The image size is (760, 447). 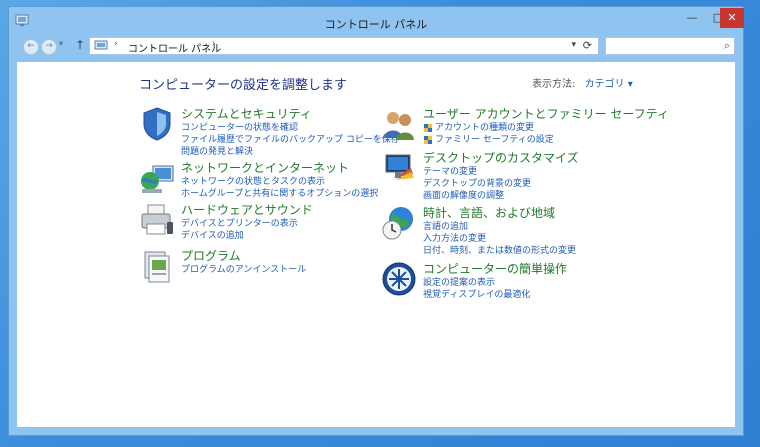 I want to click on category-title: ユーザー アカウントとファミリー セーフティ, so click(x=546, y=113).